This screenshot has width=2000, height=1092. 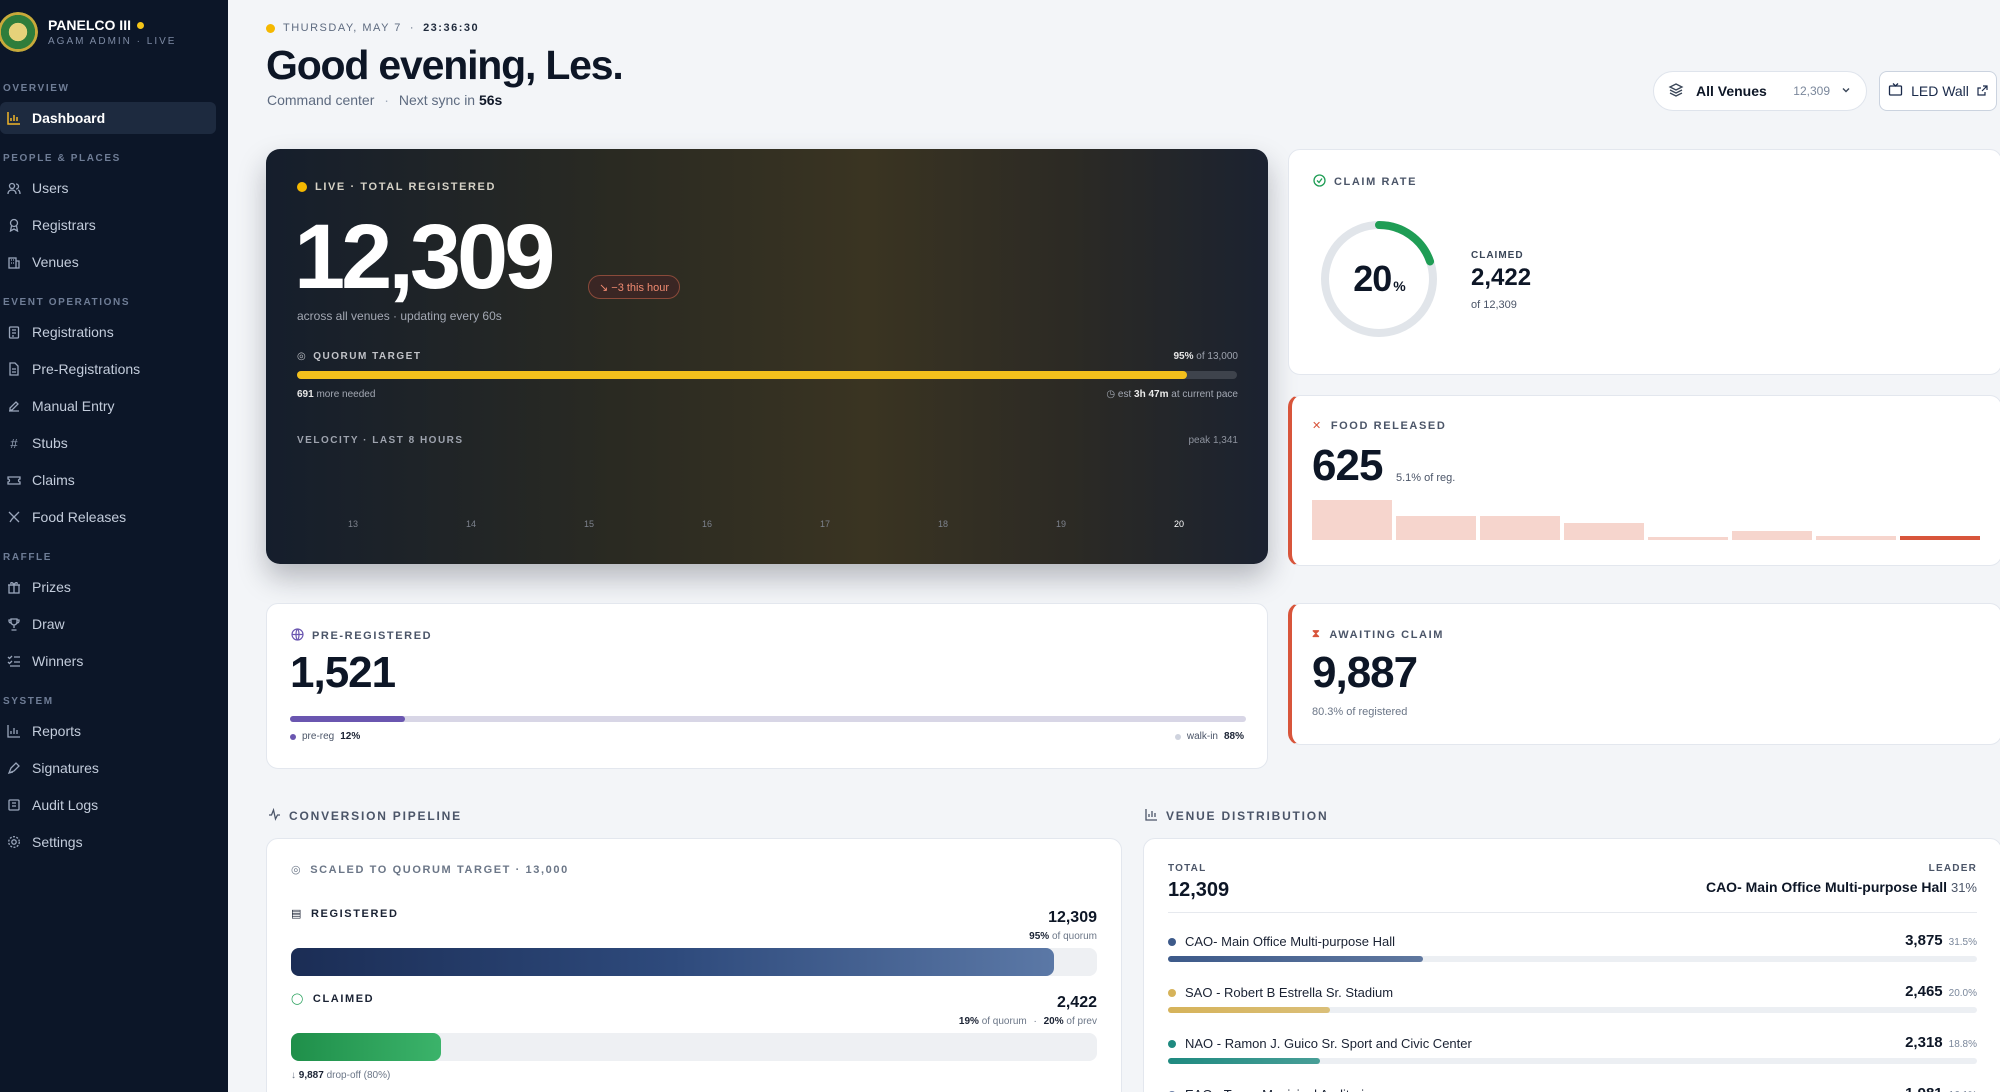 I want to click on claimed-label: CLAIMED, so click(x=1497, y=255).